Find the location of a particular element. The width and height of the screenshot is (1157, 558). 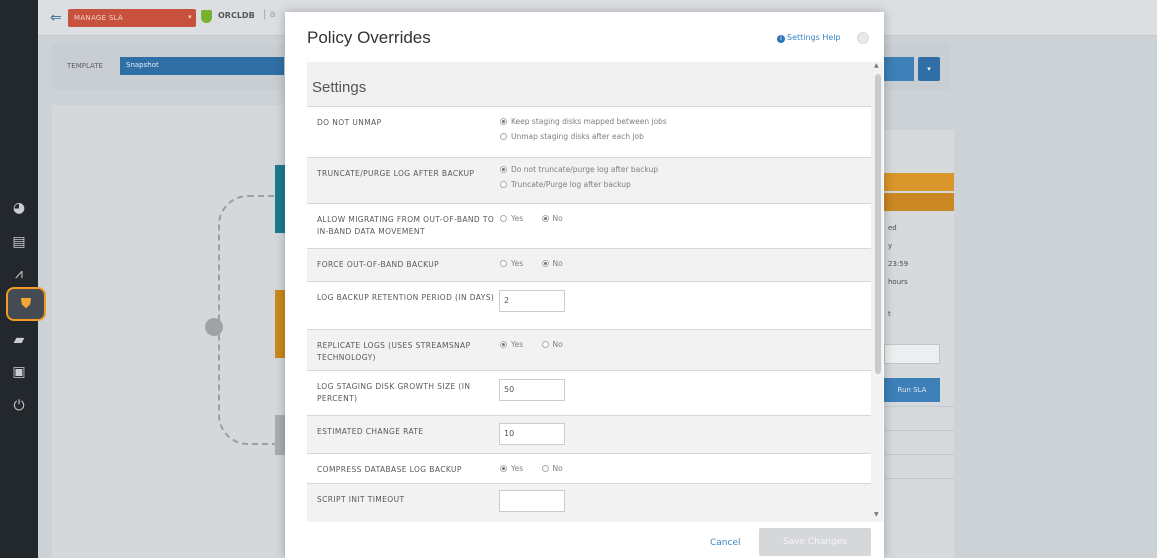

book-icon: ▰ is located at coordinates (19, 340).